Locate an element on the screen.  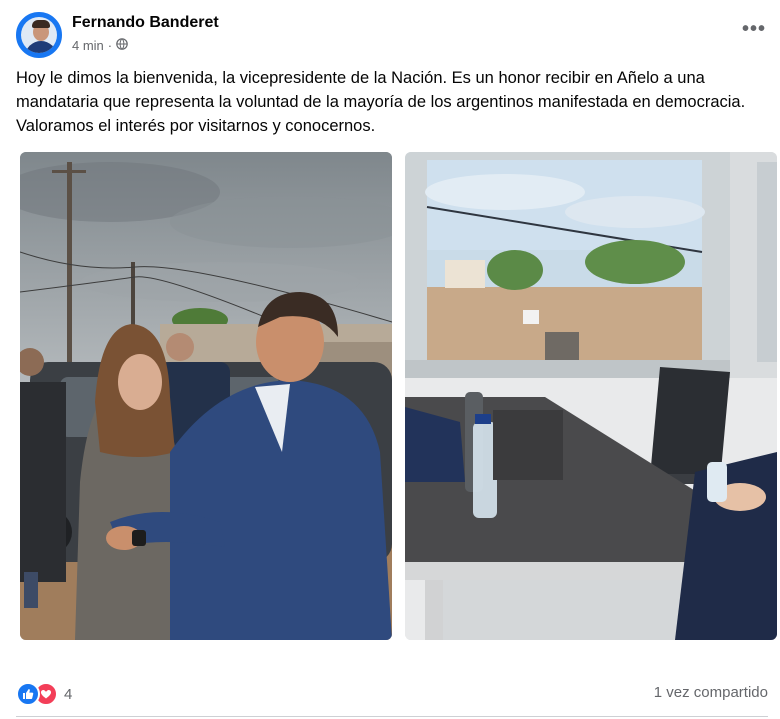
post-meta: 4 min · is located at coordinates (100, 45).